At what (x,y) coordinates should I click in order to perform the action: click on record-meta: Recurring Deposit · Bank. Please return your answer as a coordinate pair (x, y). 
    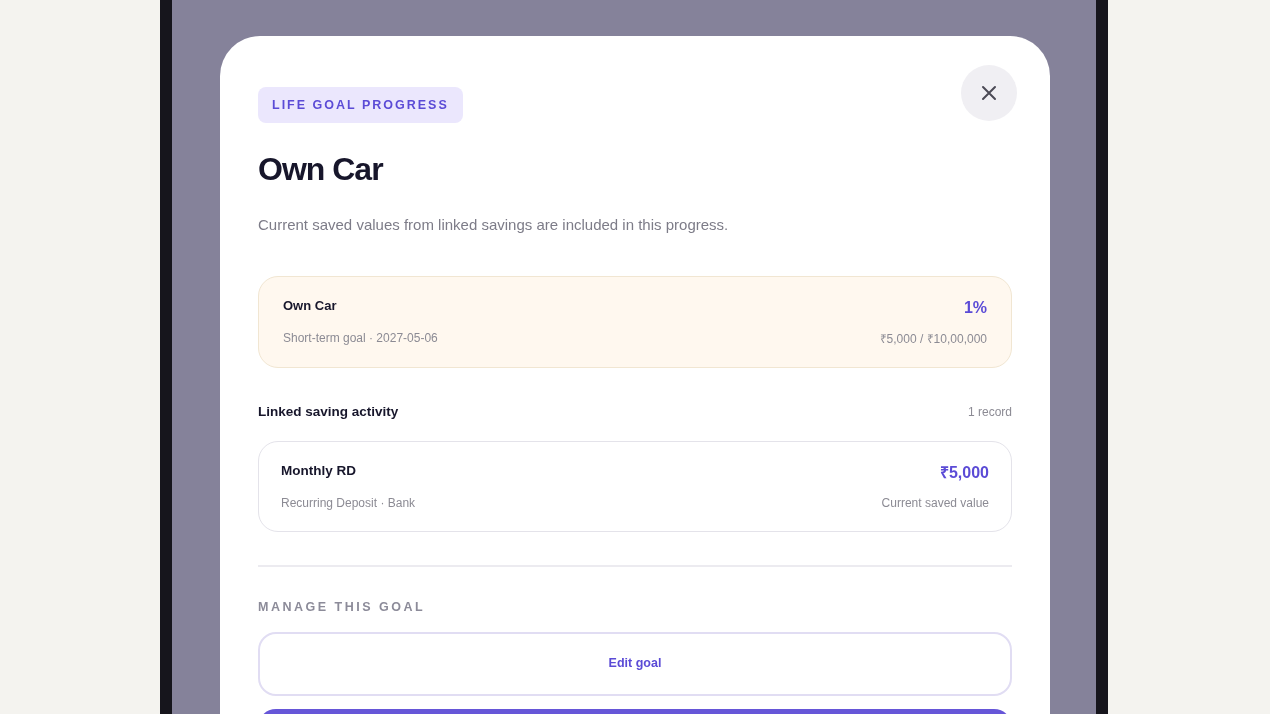
    Looking at the image, I should click on (348, 503).